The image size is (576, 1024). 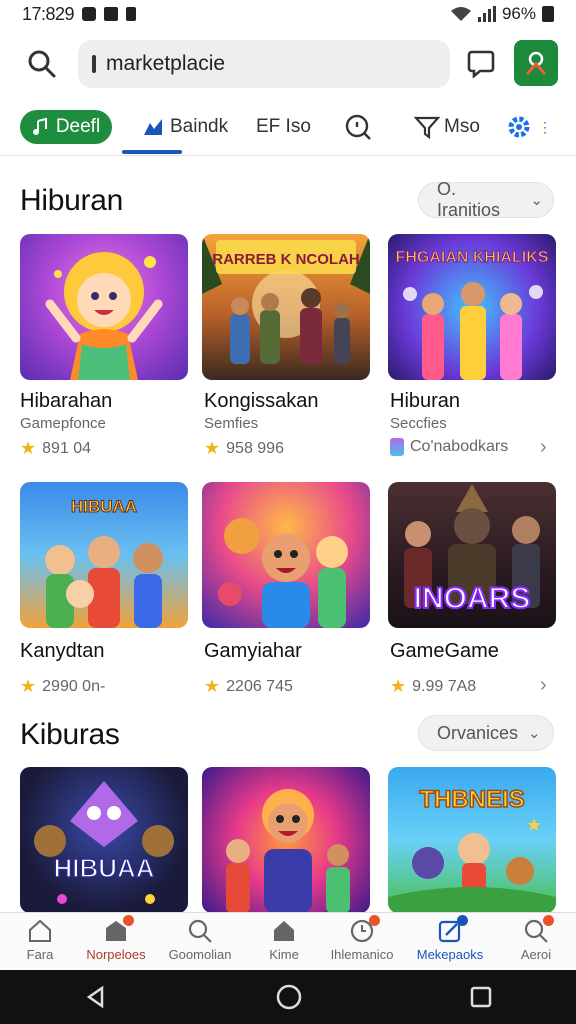 What do you see at coordinates (471, 799) in the screenshot?
I see `card-banner-text: THBNEIS` at bounding box center [471, 799].